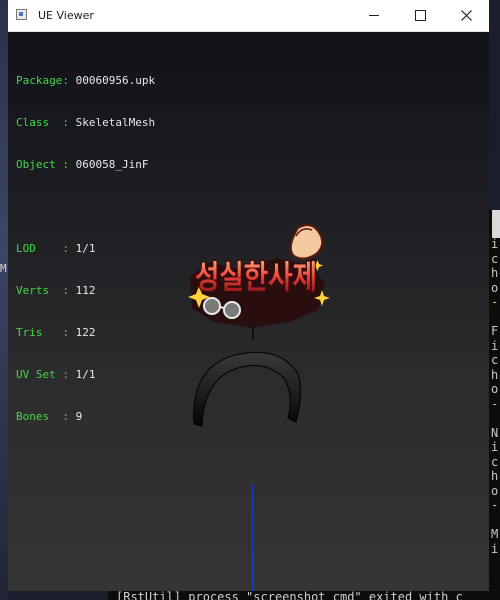 The height and width of the screenshot is (600, 500). I want to click on mesh-preview-logo: 성실한사제, so click(259, 325).